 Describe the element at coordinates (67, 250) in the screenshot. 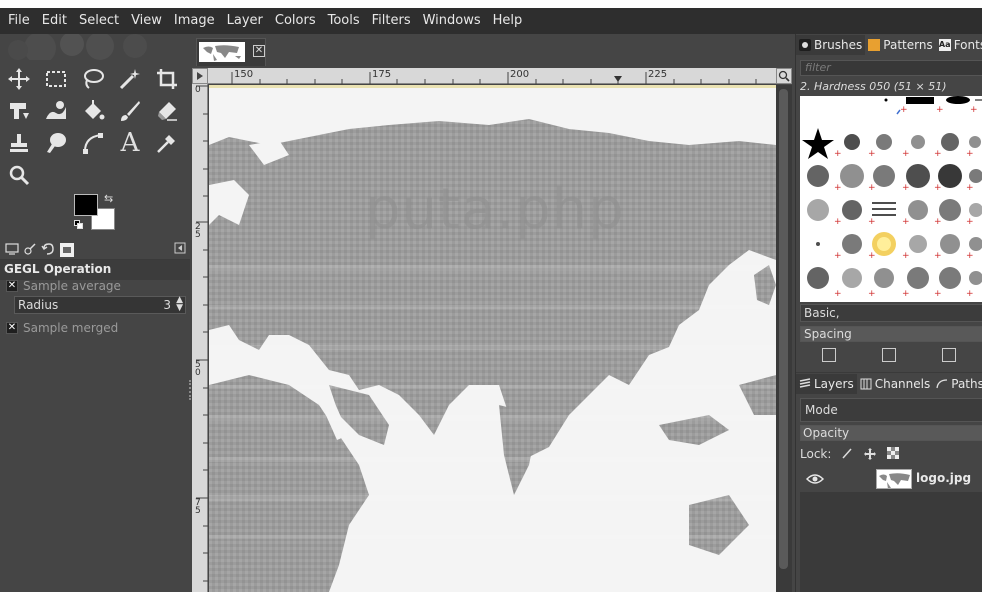

I see `images-tab-icon` at that location.